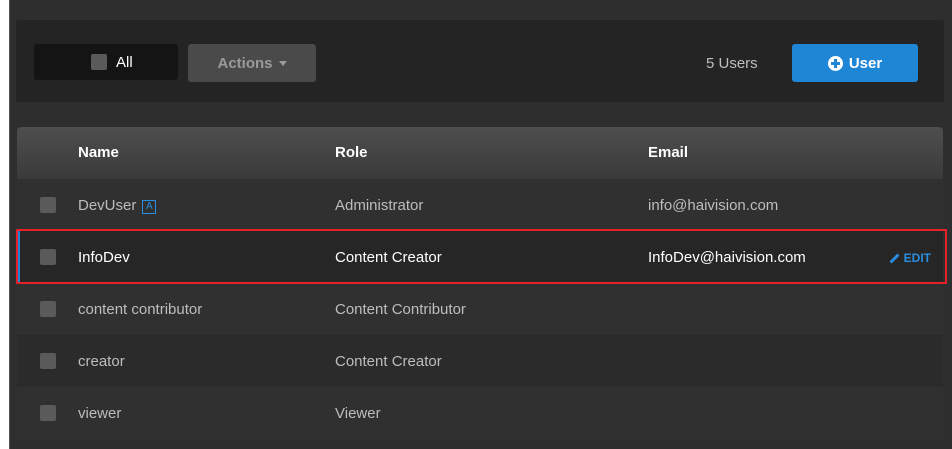 Image resolution: width=952 pixels, height=449 pixels. I want to click on caret-down-icon, so click(282, 63).